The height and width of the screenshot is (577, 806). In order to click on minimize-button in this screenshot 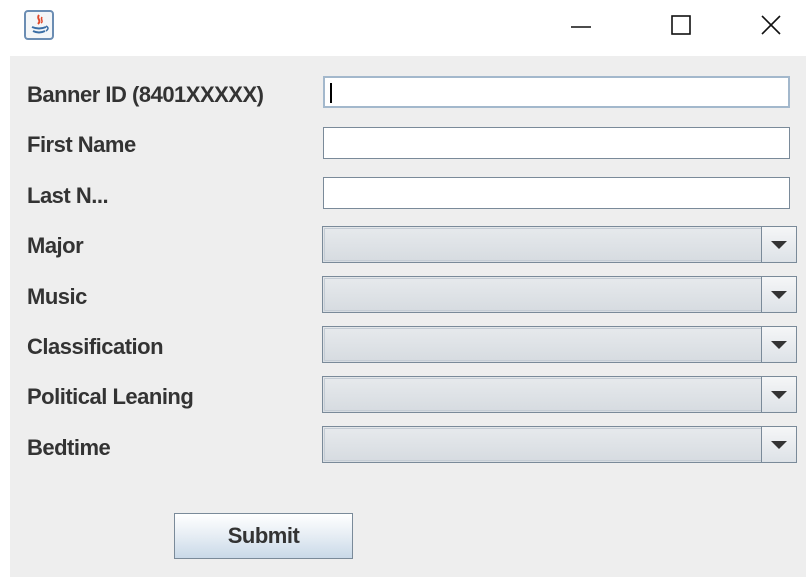, I will do `click(581, 25)`.